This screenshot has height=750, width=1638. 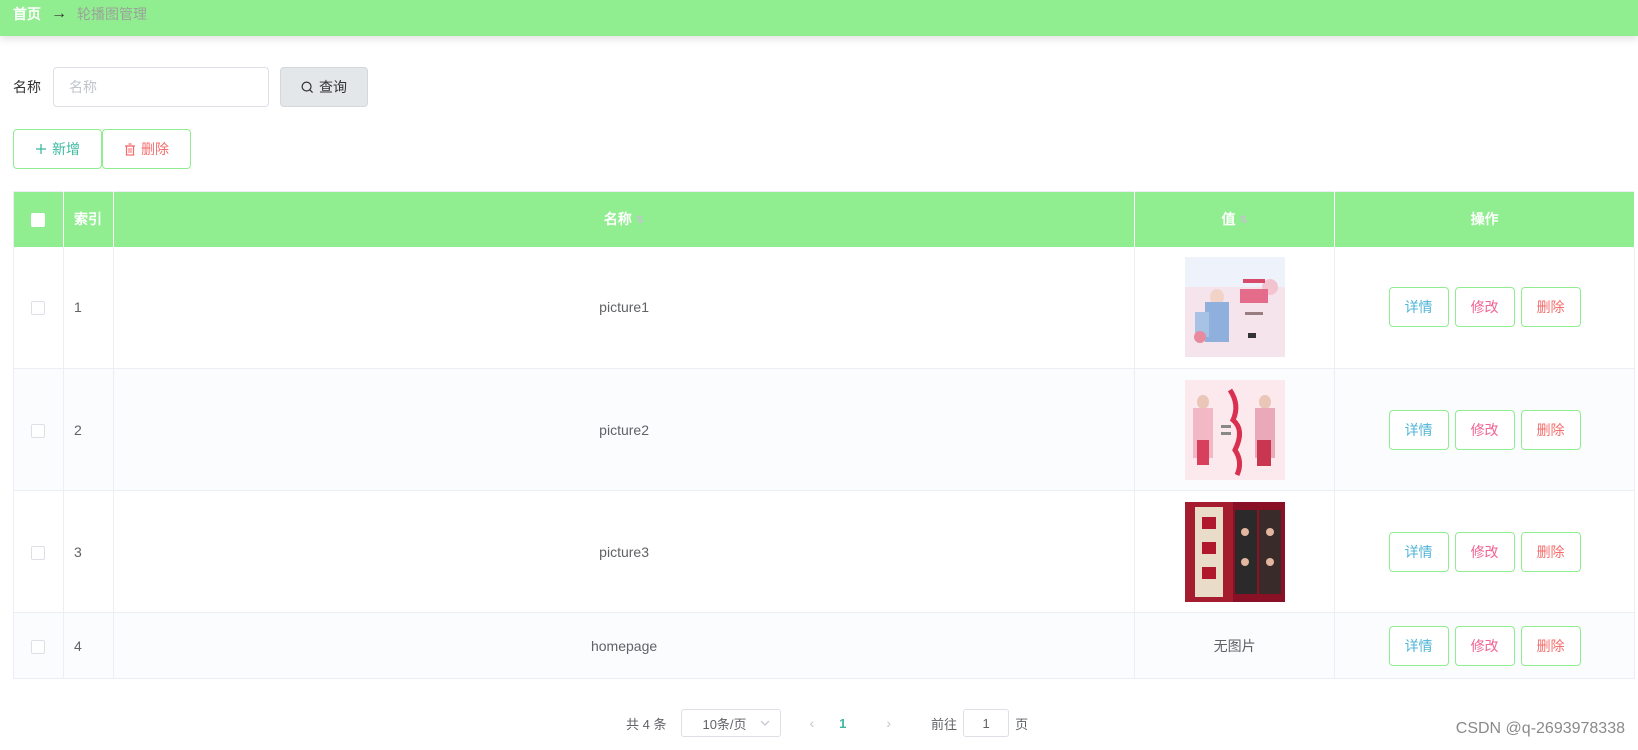 I want to click on header-value: 值 ⇅, so click(x=1235, y=219).